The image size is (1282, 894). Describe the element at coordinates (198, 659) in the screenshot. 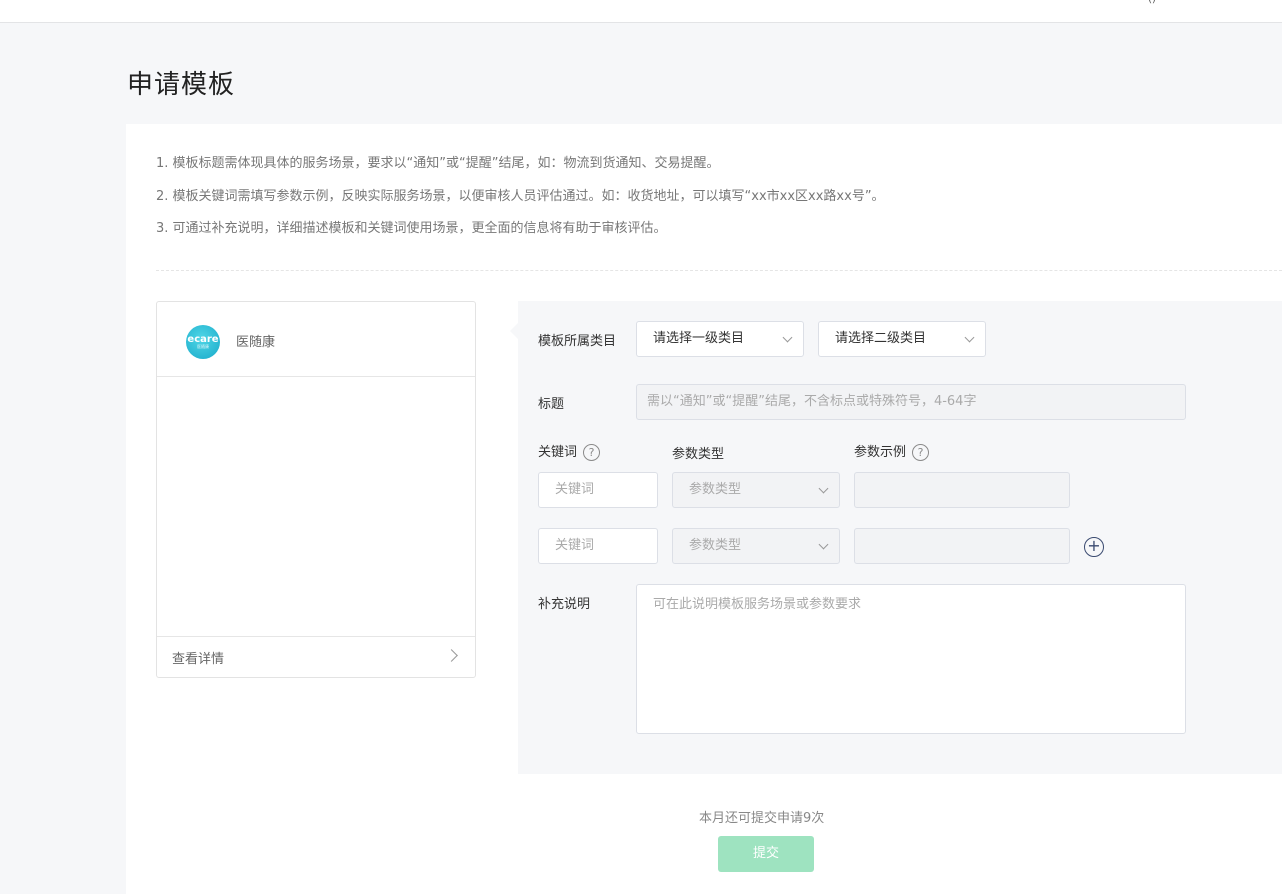

I see `view-details-label: 查看详情` at that location.